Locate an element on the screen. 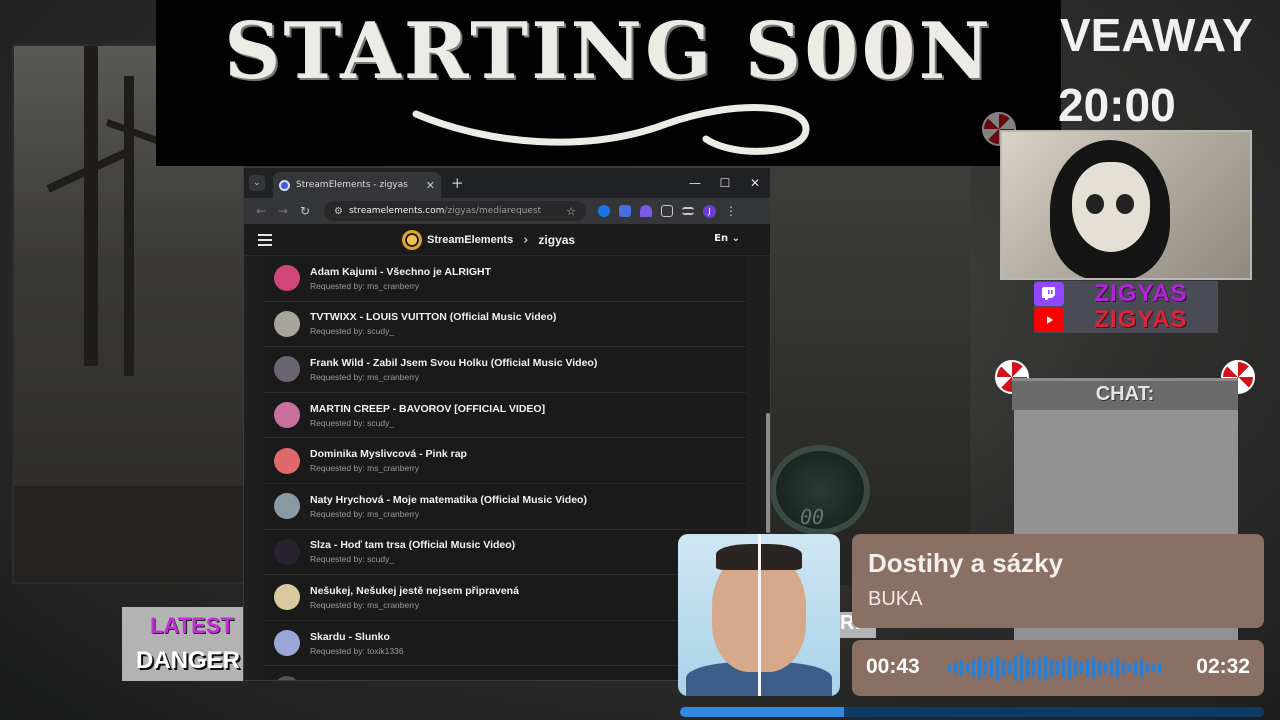  request-text: Skardu - Slunko Requested by: toxik1336 is located at coordinates (357, 643).